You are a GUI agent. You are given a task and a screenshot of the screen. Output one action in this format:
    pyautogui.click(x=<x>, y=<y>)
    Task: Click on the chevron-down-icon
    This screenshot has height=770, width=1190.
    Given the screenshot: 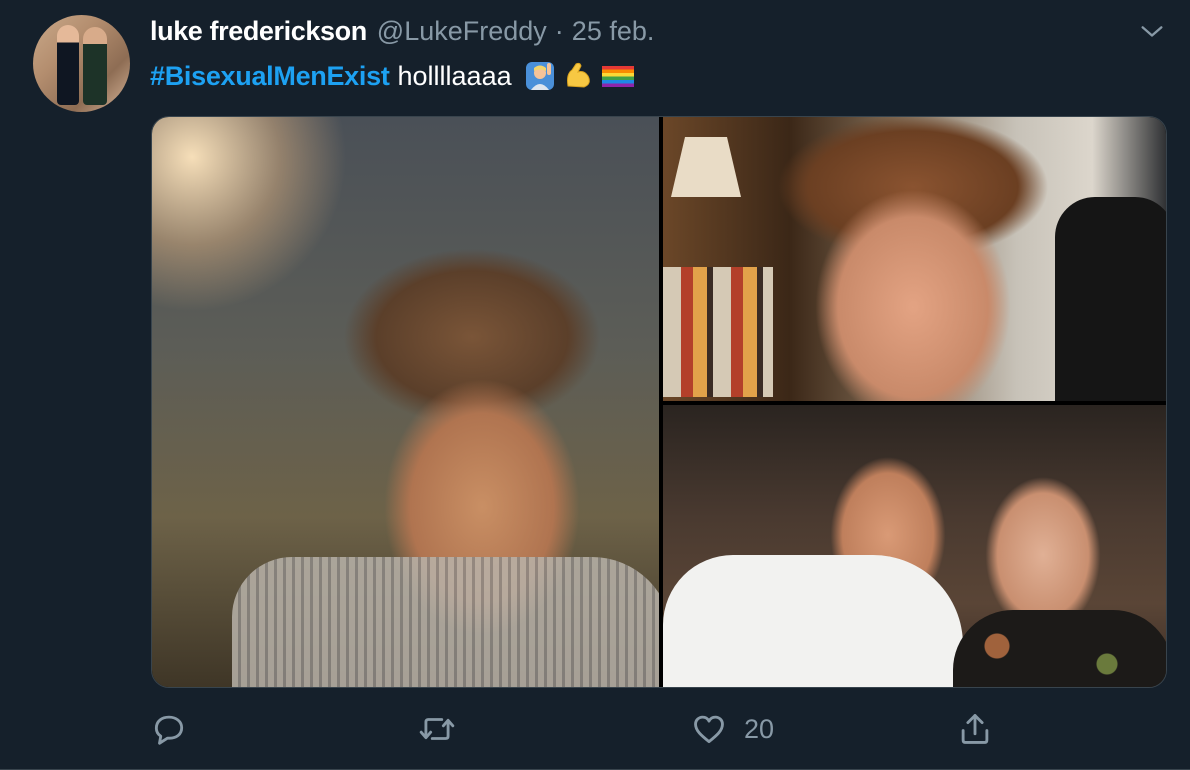 What is the action you would take?
    pyautogui.click(x=1152, y=32)
    